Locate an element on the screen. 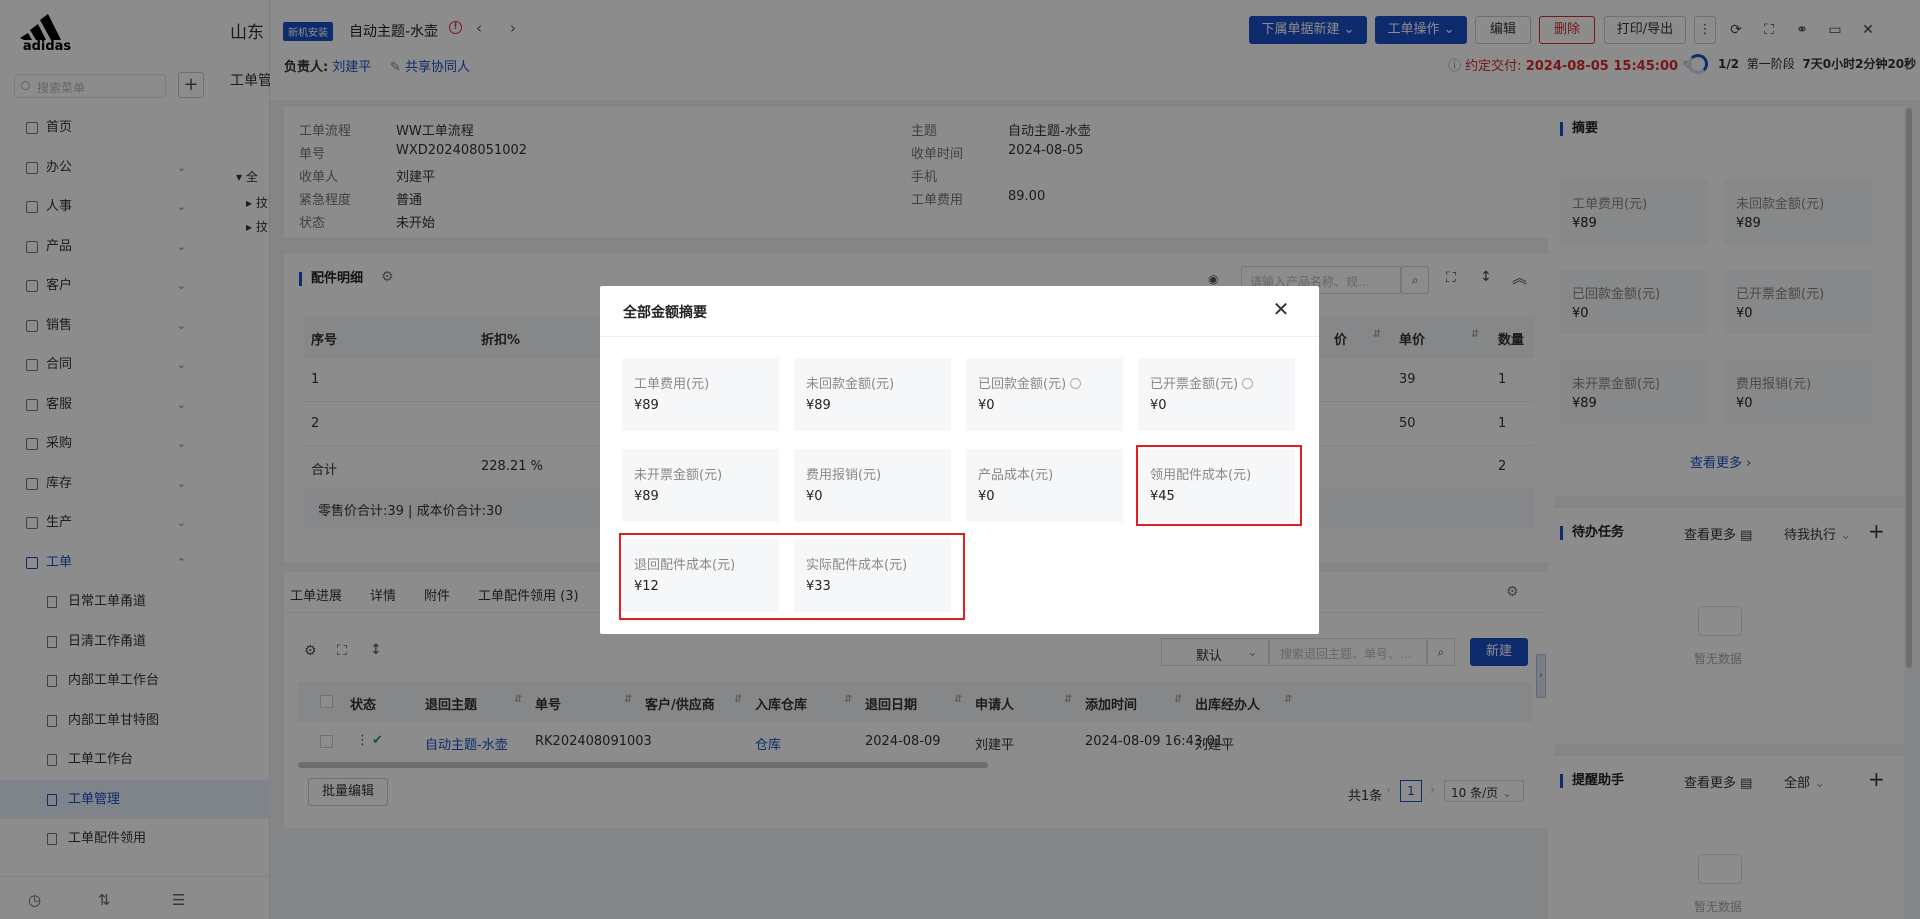  amount-tile: 费用报销(元) ¥0 is located at coordinates (872, 485).